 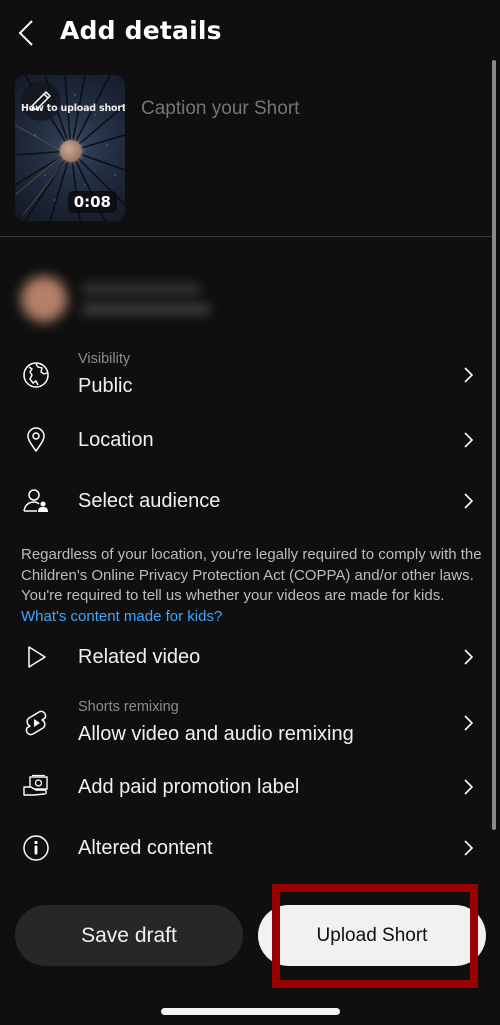 What do you see at coordinates (104, 359) in the screenshot?
I see `setting-sublabel: Visibility` at bounding box center [104, 359].